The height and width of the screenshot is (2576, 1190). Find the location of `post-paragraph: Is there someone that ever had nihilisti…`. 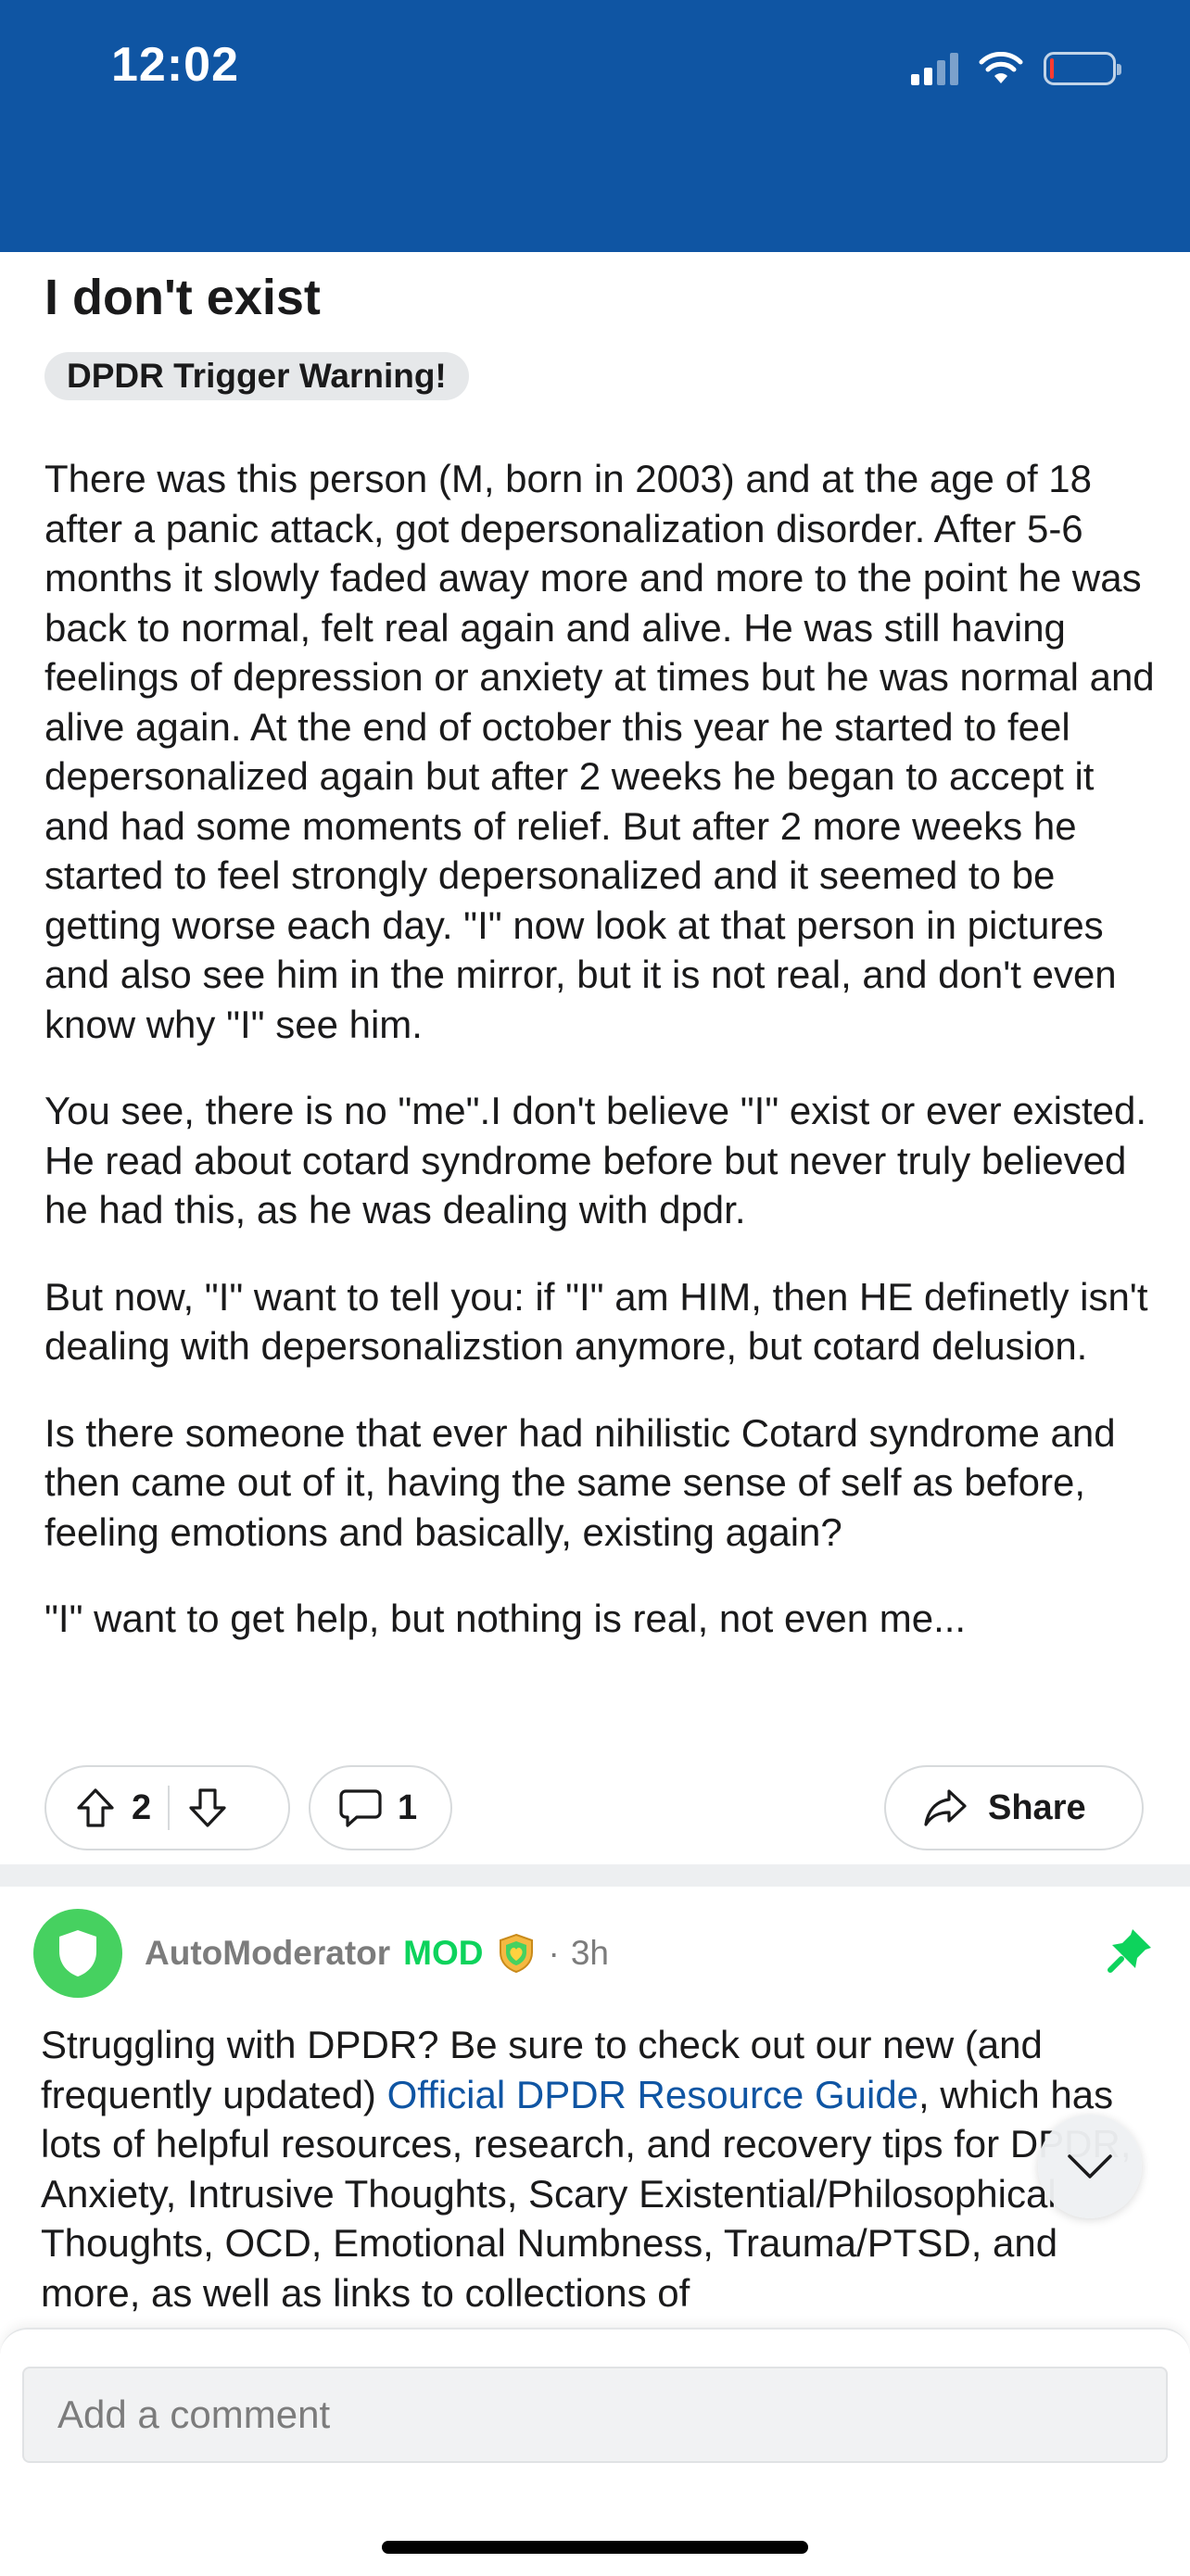

post-paragraph: Is there someone that ever had nihilisti… is located at coordinates (580, 1482).